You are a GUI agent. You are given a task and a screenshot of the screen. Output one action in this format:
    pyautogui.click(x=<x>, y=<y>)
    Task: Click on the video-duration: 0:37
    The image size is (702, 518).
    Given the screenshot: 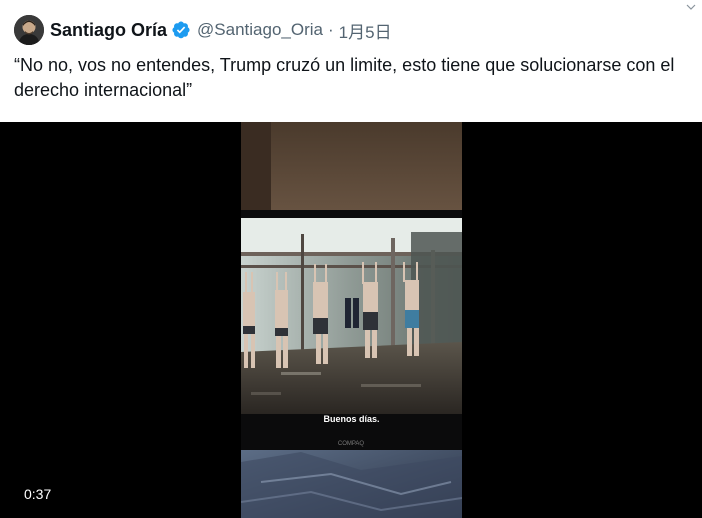 What is the action you would take?
    pyautogui.click(x=38, y=494)
    